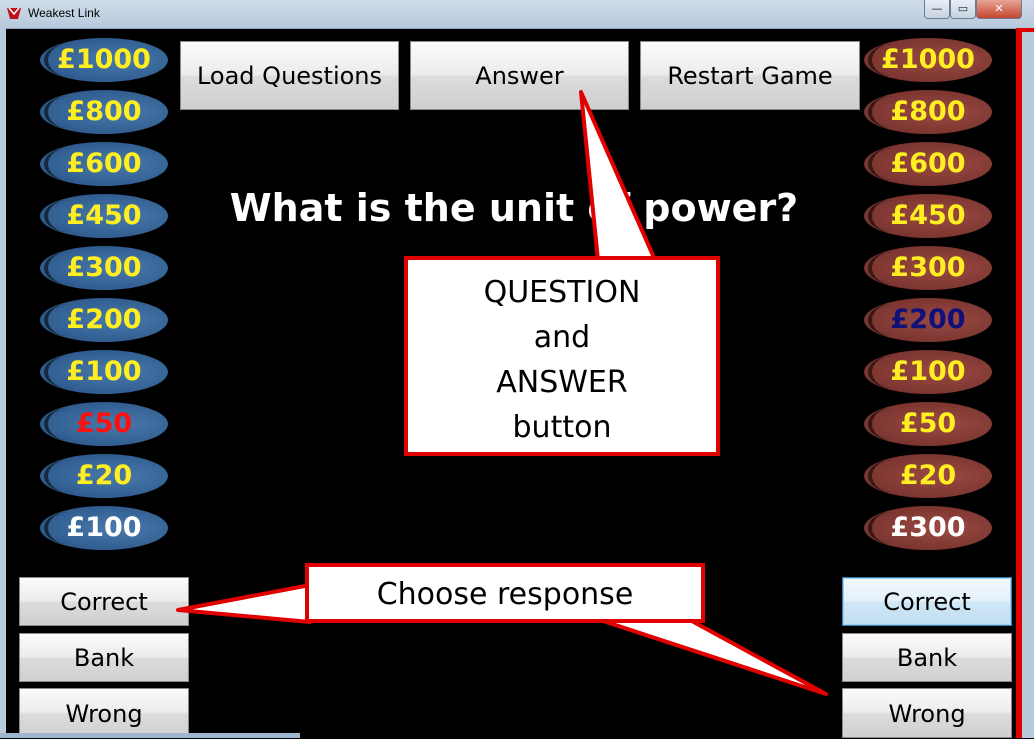 The image size is (1034, 739). What do you see at coordinates (562, 337) in the screenshot?
I see `qa-callout-line: and` at bounding box center [562, 337].